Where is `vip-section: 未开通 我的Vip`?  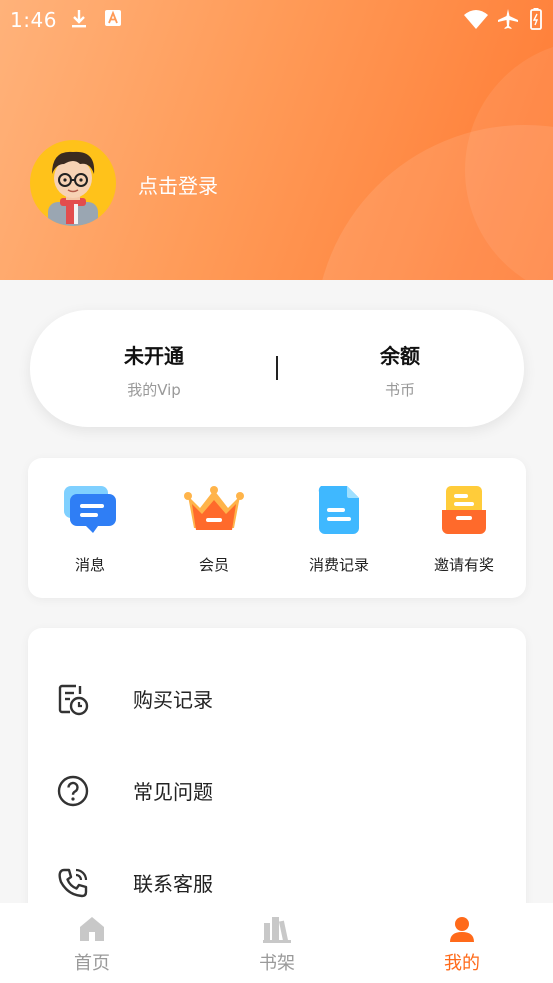 vip-section: 未开通 我的Vip is located at coordinates (154, 370).